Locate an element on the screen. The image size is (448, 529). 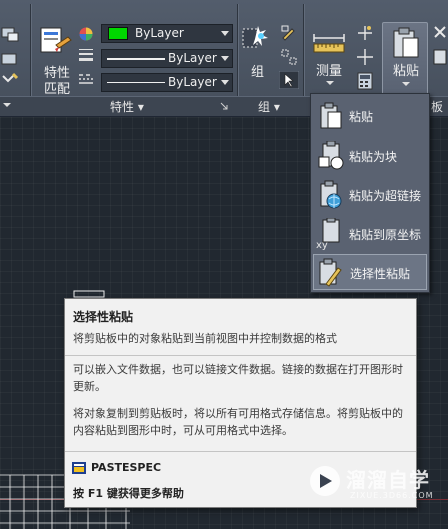
tooltip-help-hint: 按 F1 键获得更多帮助 is located at coordinates (128, 493).